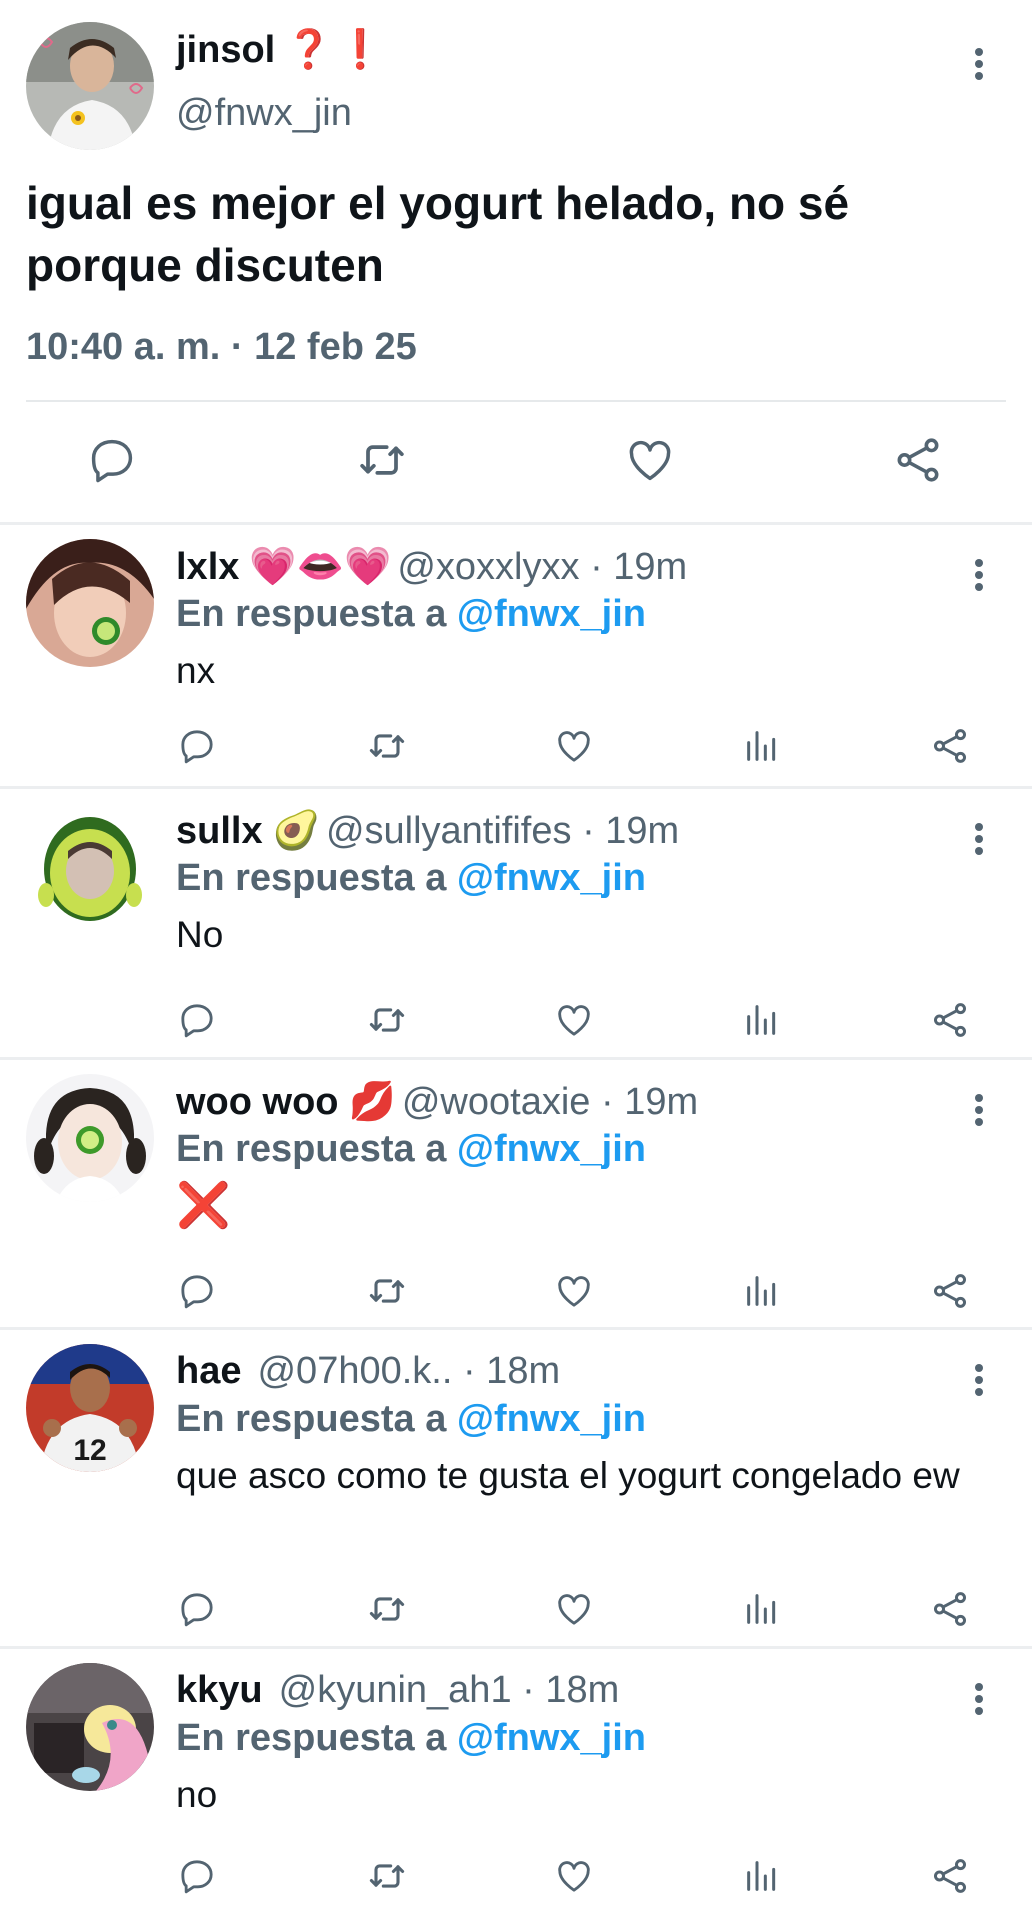 The height and width of the screenshot is (1920, 1032). I want to click on name-emoji: ❓❗, so click(336, 50).